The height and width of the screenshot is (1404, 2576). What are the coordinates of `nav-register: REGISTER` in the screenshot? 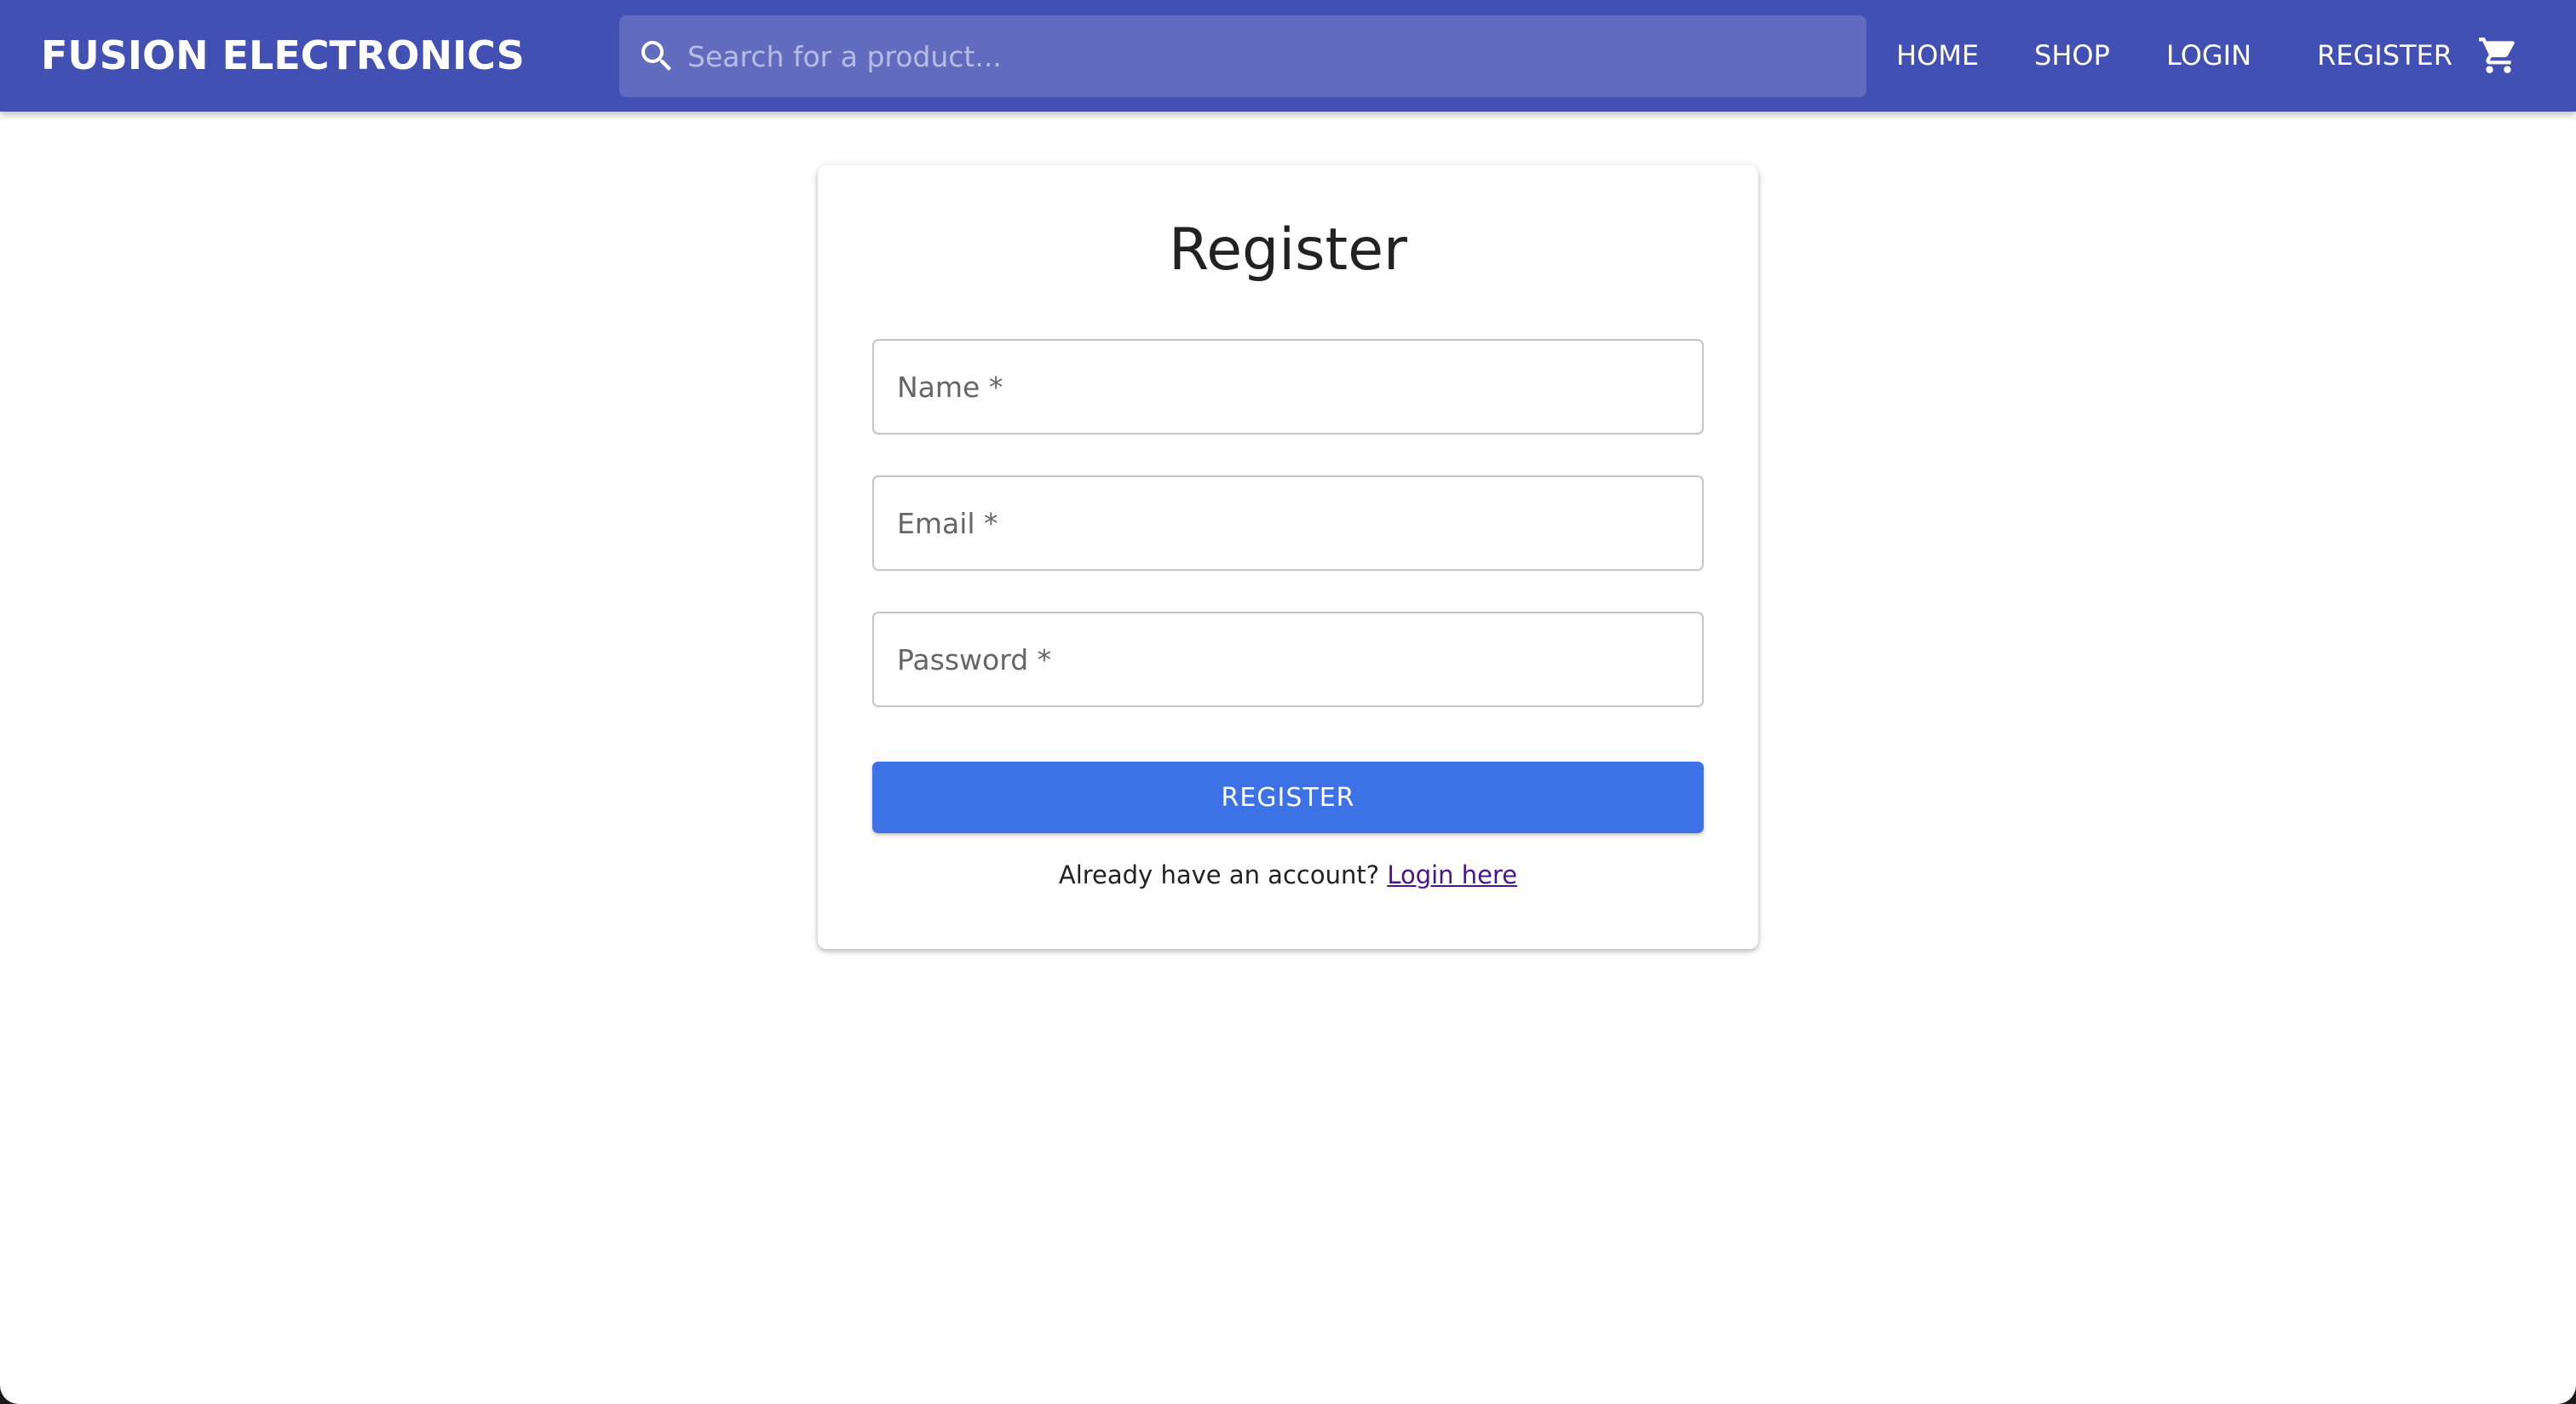 It's located at (2385, 56).